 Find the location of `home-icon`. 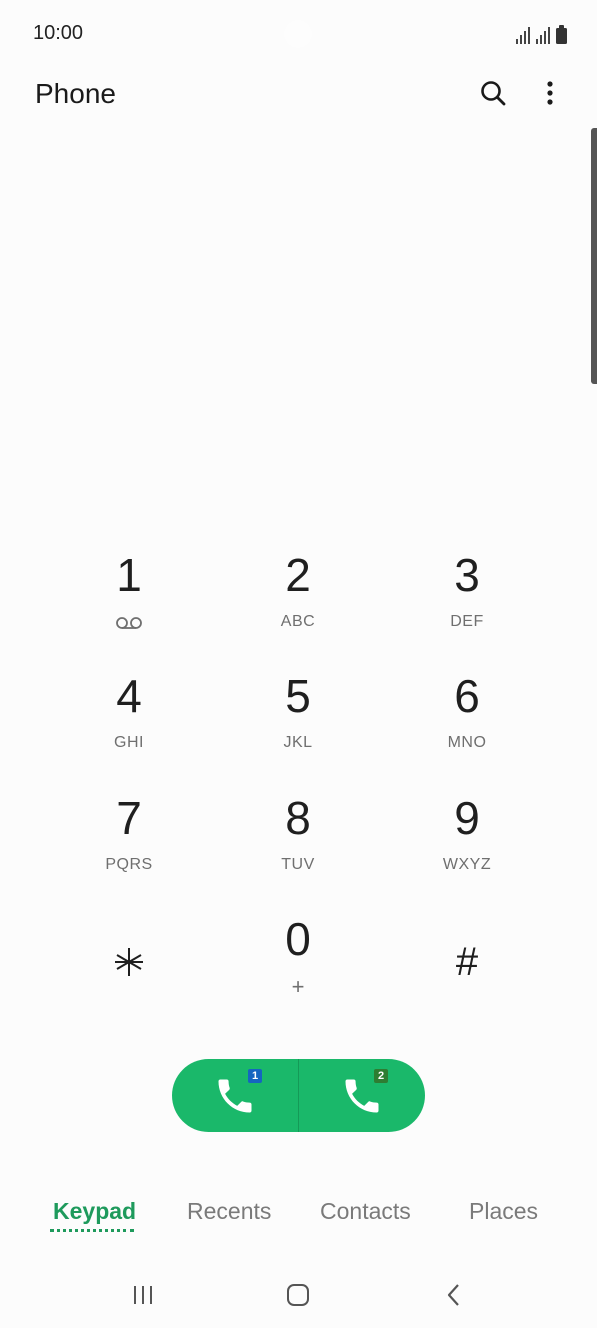

home-icon is located at coordinates (298, 1295).